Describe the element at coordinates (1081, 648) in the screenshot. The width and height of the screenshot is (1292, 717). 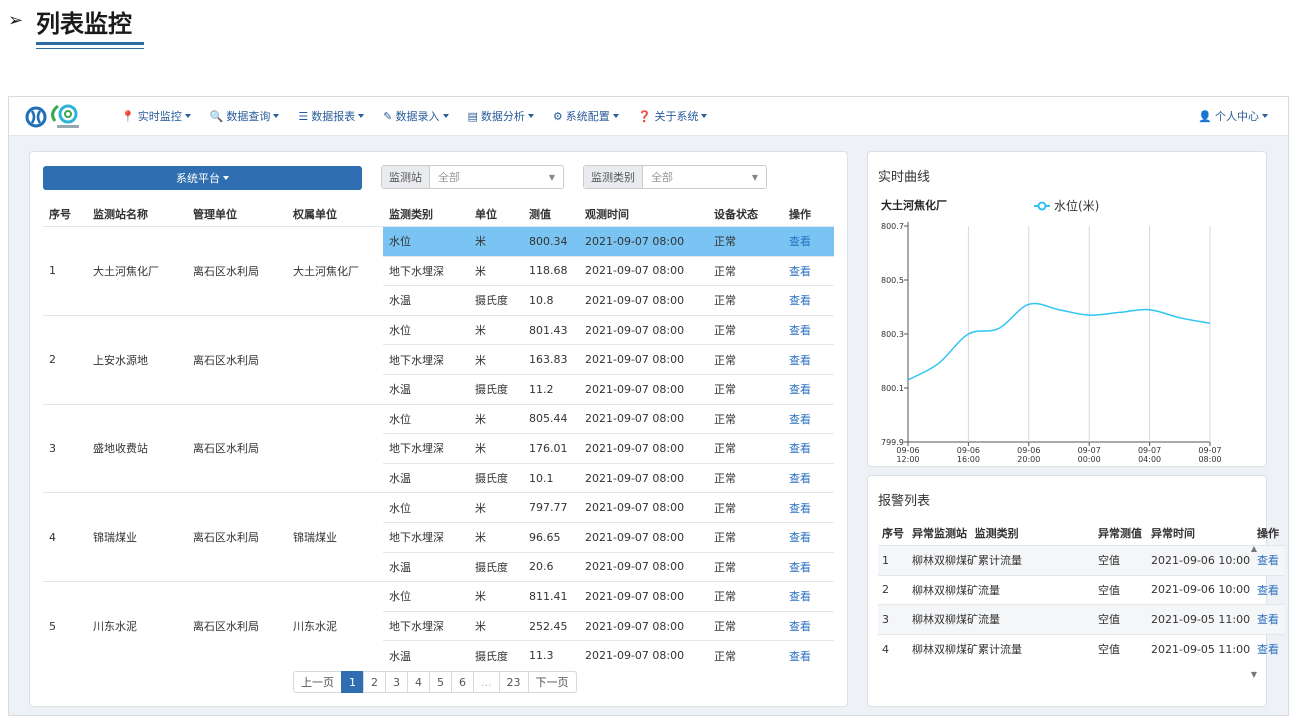
I see `alarm-row: 4 柳林双柳煤矿累计流量 空值 2021-09-05 11:00 查看` at that location.